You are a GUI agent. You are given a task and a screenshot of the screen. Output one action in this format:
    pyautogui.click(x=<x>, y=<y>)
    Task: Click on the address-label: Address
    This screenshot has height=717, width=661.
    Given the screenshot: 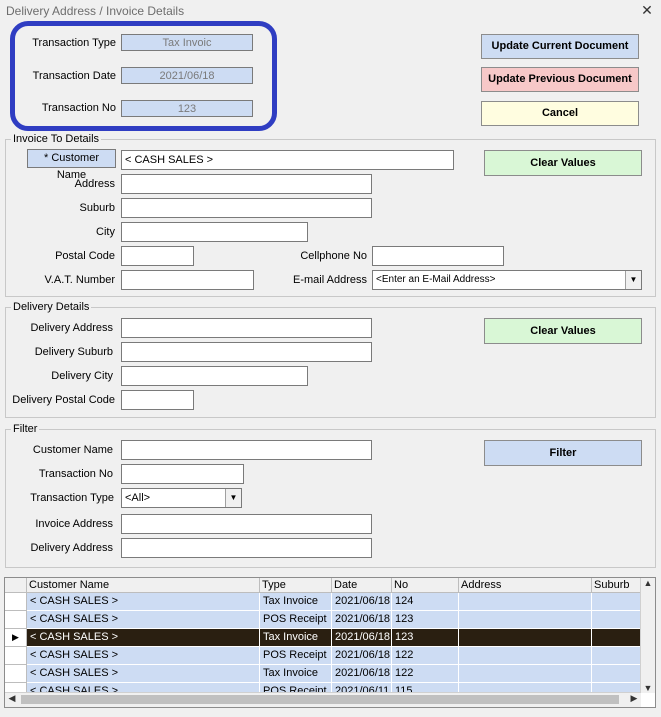 What is the action you would take?
    pyautogui.click(x=94, y=184)
    